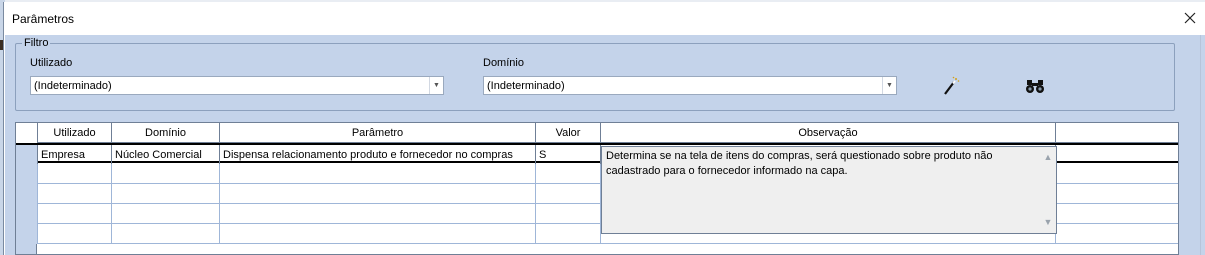 This screenshot has width=1205, height=255. Describe the element at coordinates (27, 133) in the screenshot. I see `grid-corner-cell` at that location.